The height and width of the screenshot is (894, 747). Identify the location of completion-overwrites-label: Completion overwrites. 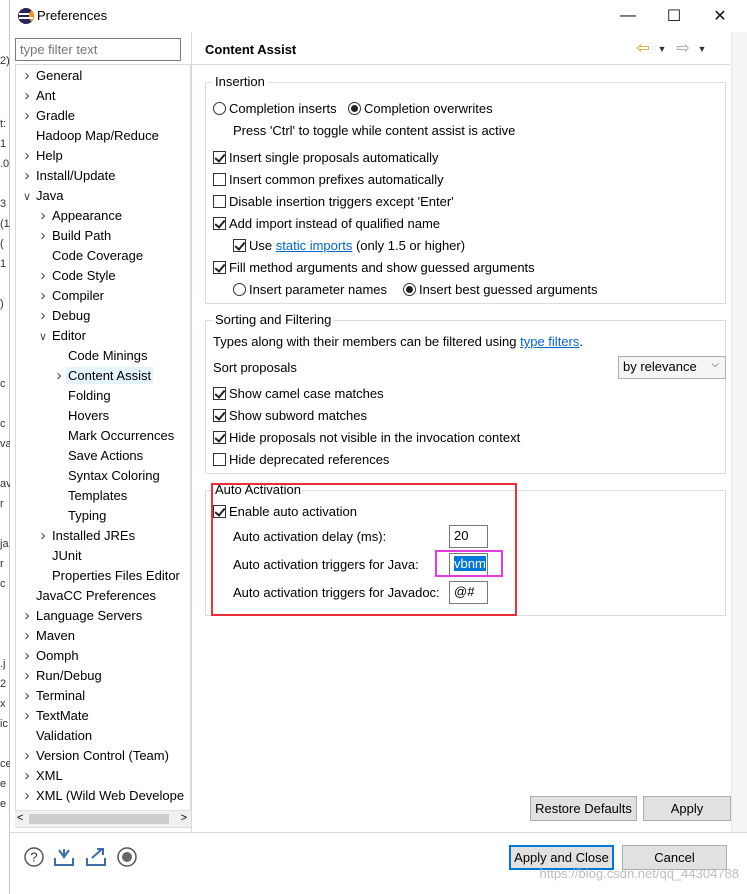
(428, 108).